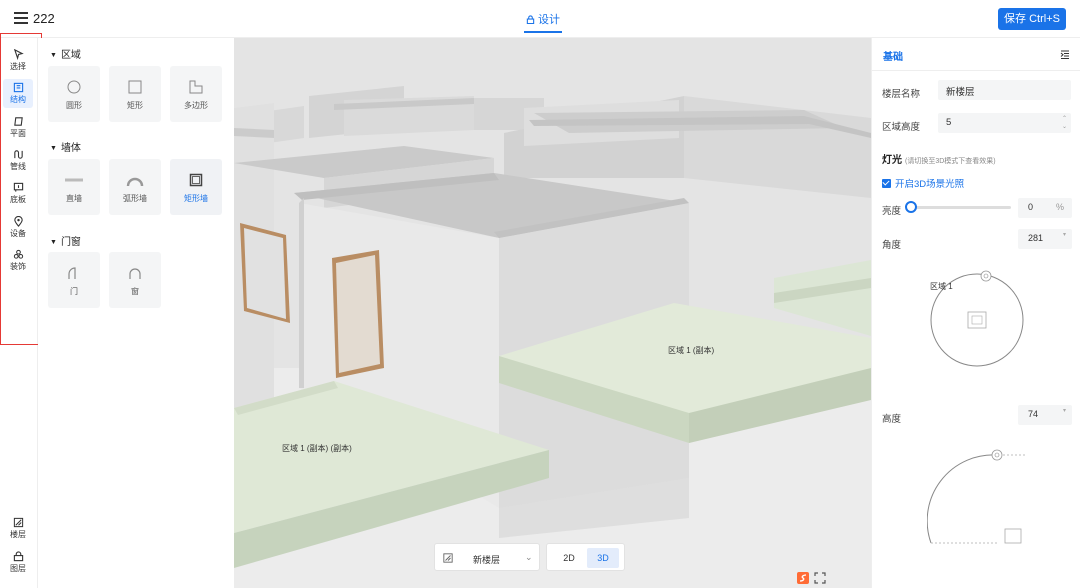 This screenshot has width=1080, height=588. What do you see at coordinates (930, 184) in the screenshot?
I see `enable-light-label: 开启3D场景光照` at bounding box center [930, 184].